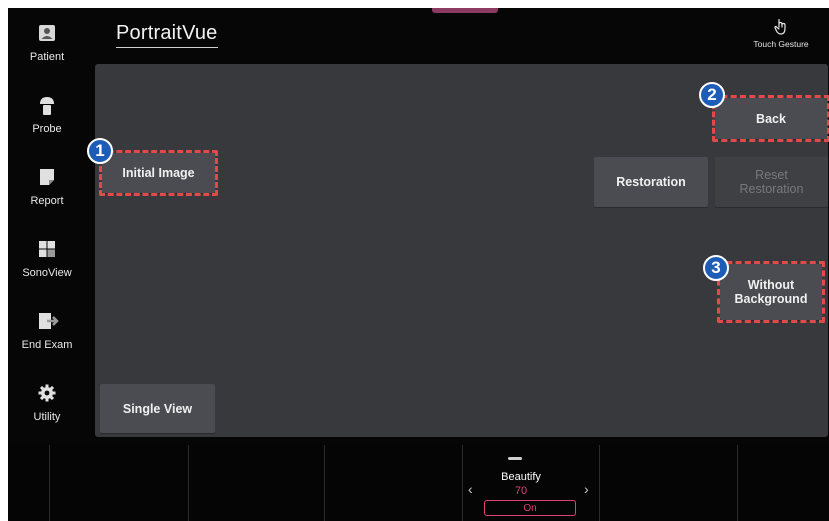  I want to click on touch-gesture-label: Touch Gesture, so click(781, 44).